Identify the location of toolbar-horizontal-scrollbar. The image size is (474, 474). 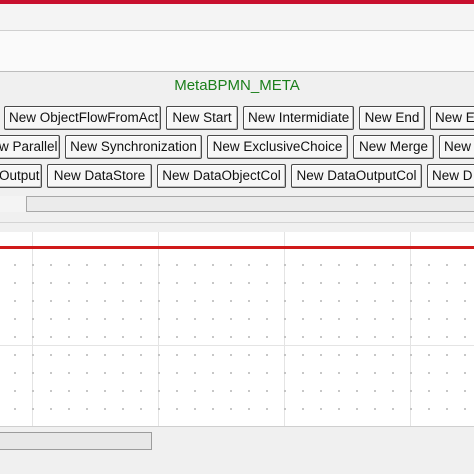
(250, 204).